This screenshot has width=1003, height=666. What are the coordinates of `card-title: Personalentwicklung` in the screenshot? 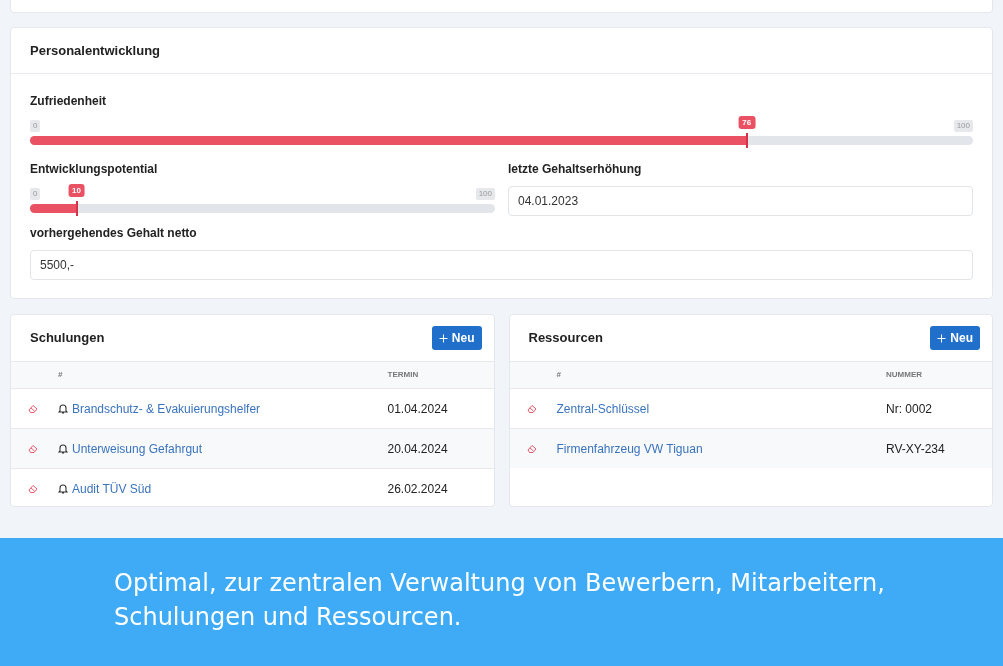 It's located at (95, 50).